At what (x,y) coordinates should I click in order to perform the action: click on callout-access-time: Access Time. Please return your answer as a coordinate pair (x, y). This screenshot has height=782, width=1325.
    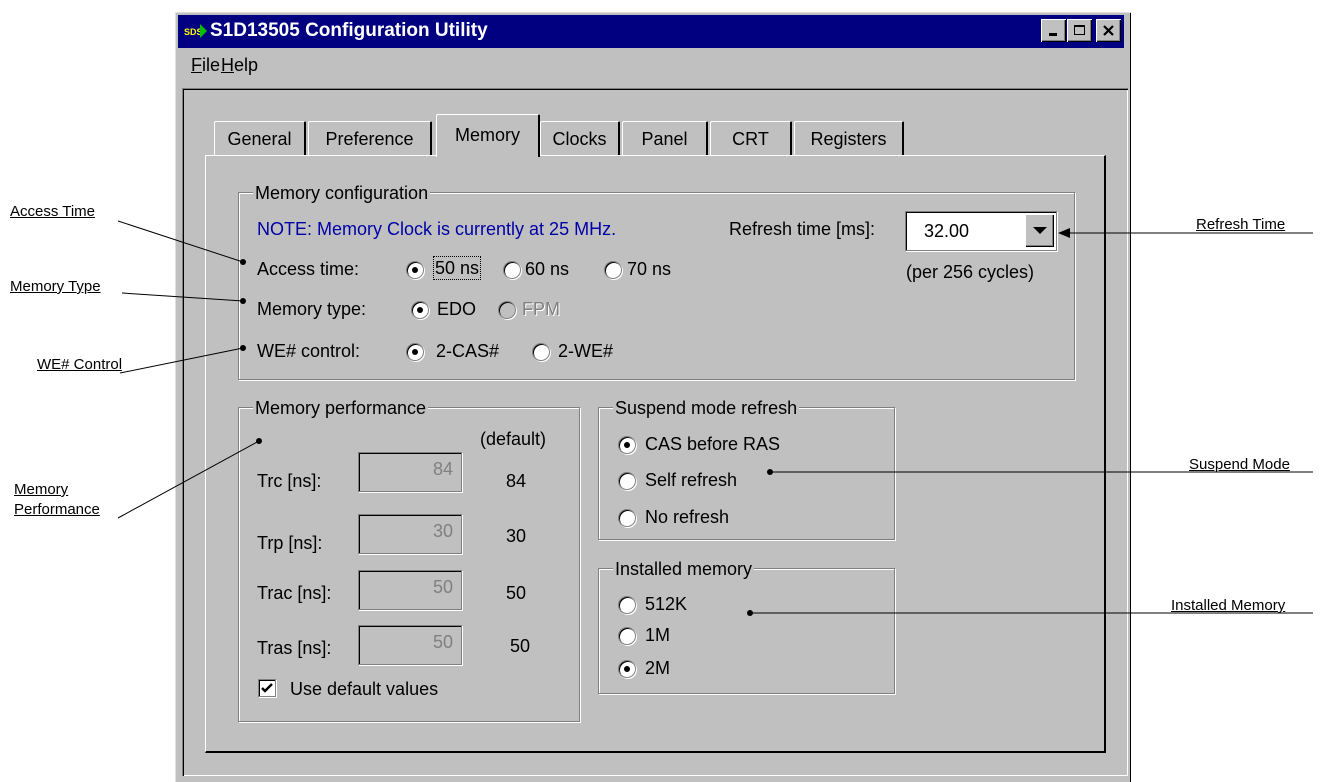
    Looking at the image, I should click on (53, 211).